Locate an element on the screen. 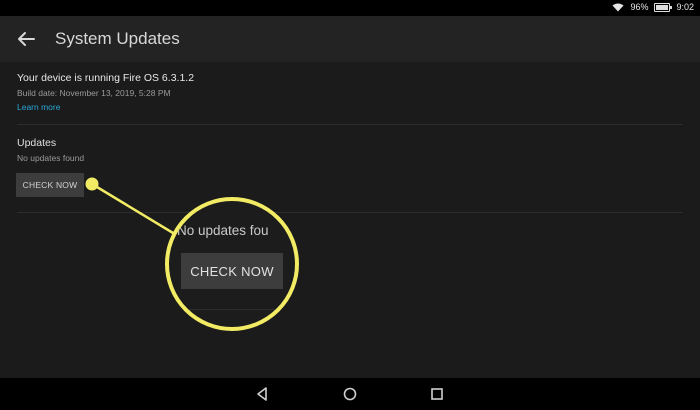 The image size is (700, 410). navigation-bar is located at coordinates (350, 394).